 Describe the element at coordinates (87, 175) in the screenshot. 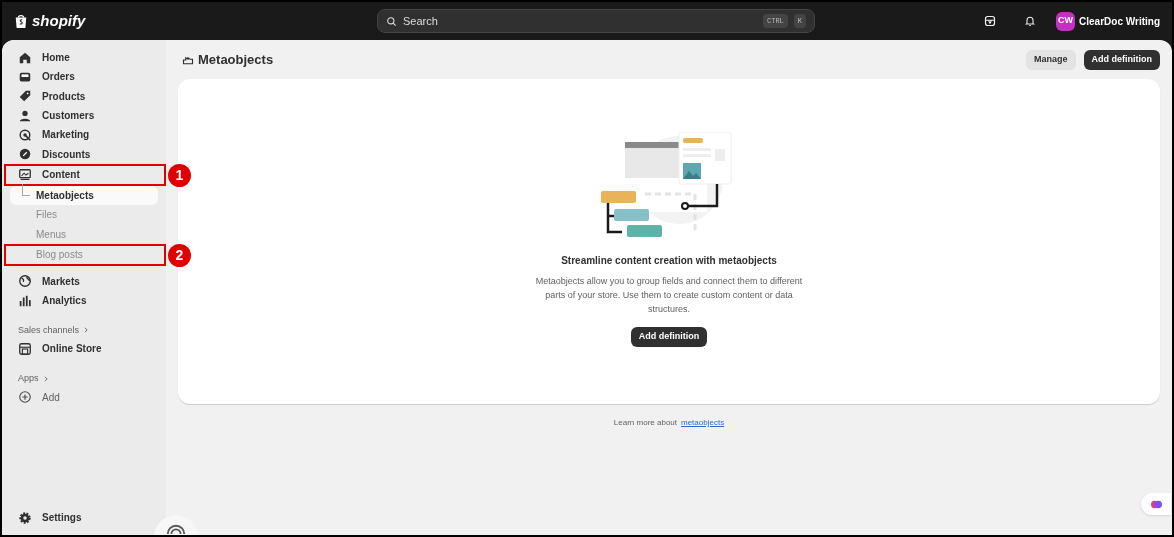

I see `nav-item: Content` at that location.